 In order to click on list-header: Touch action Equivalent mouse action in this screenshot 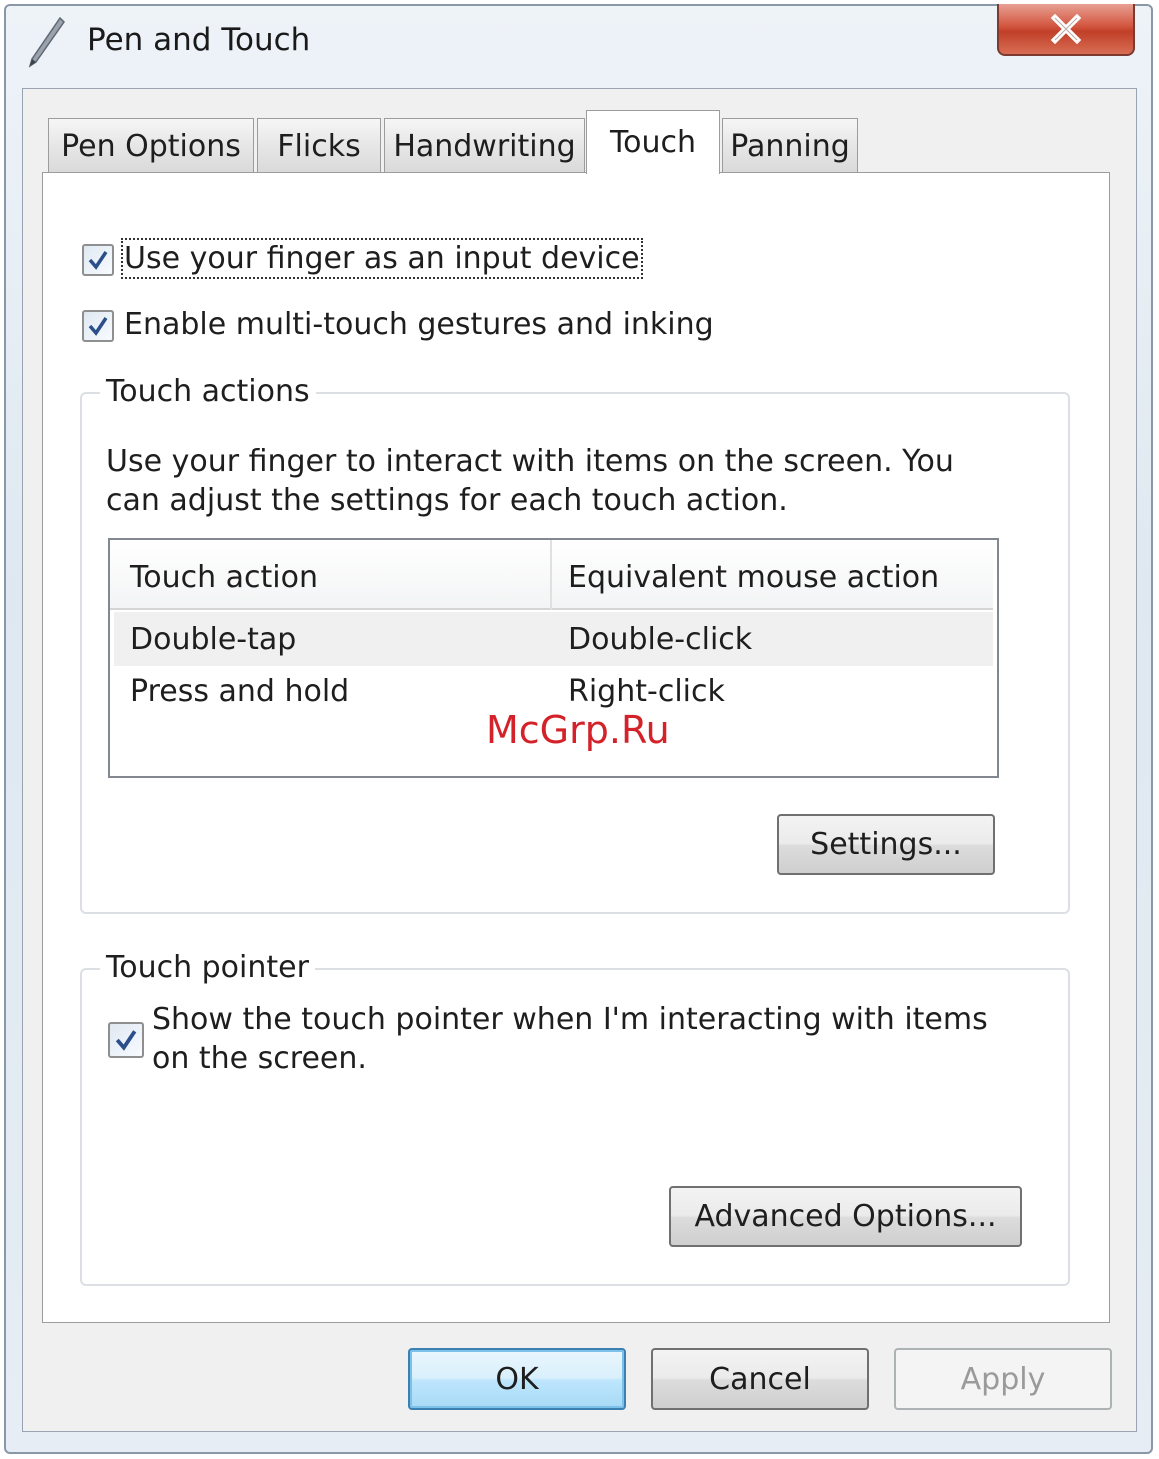, I will do `click(551, 575)`.